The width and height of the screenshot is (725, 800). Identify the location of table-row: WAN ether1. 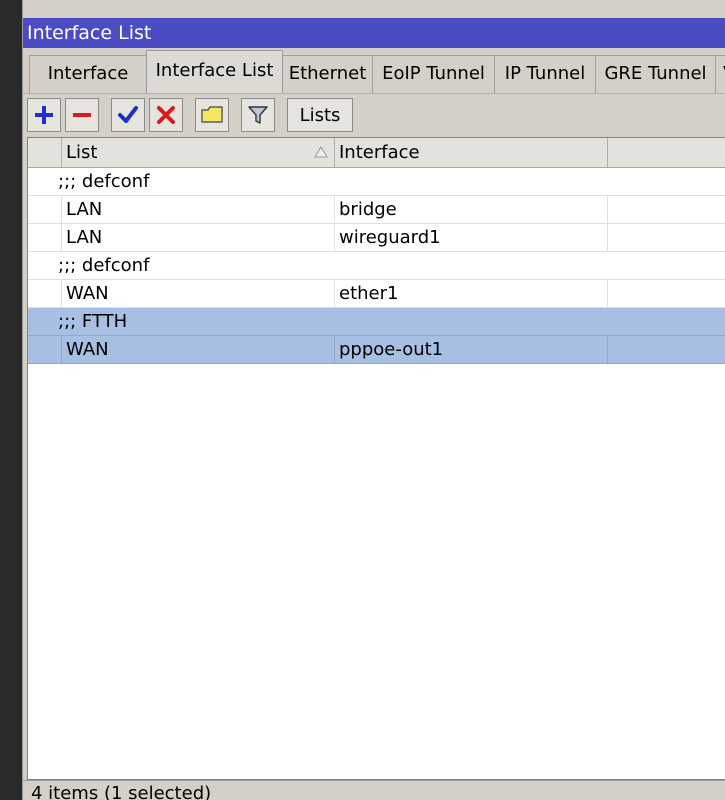
(376, 294).